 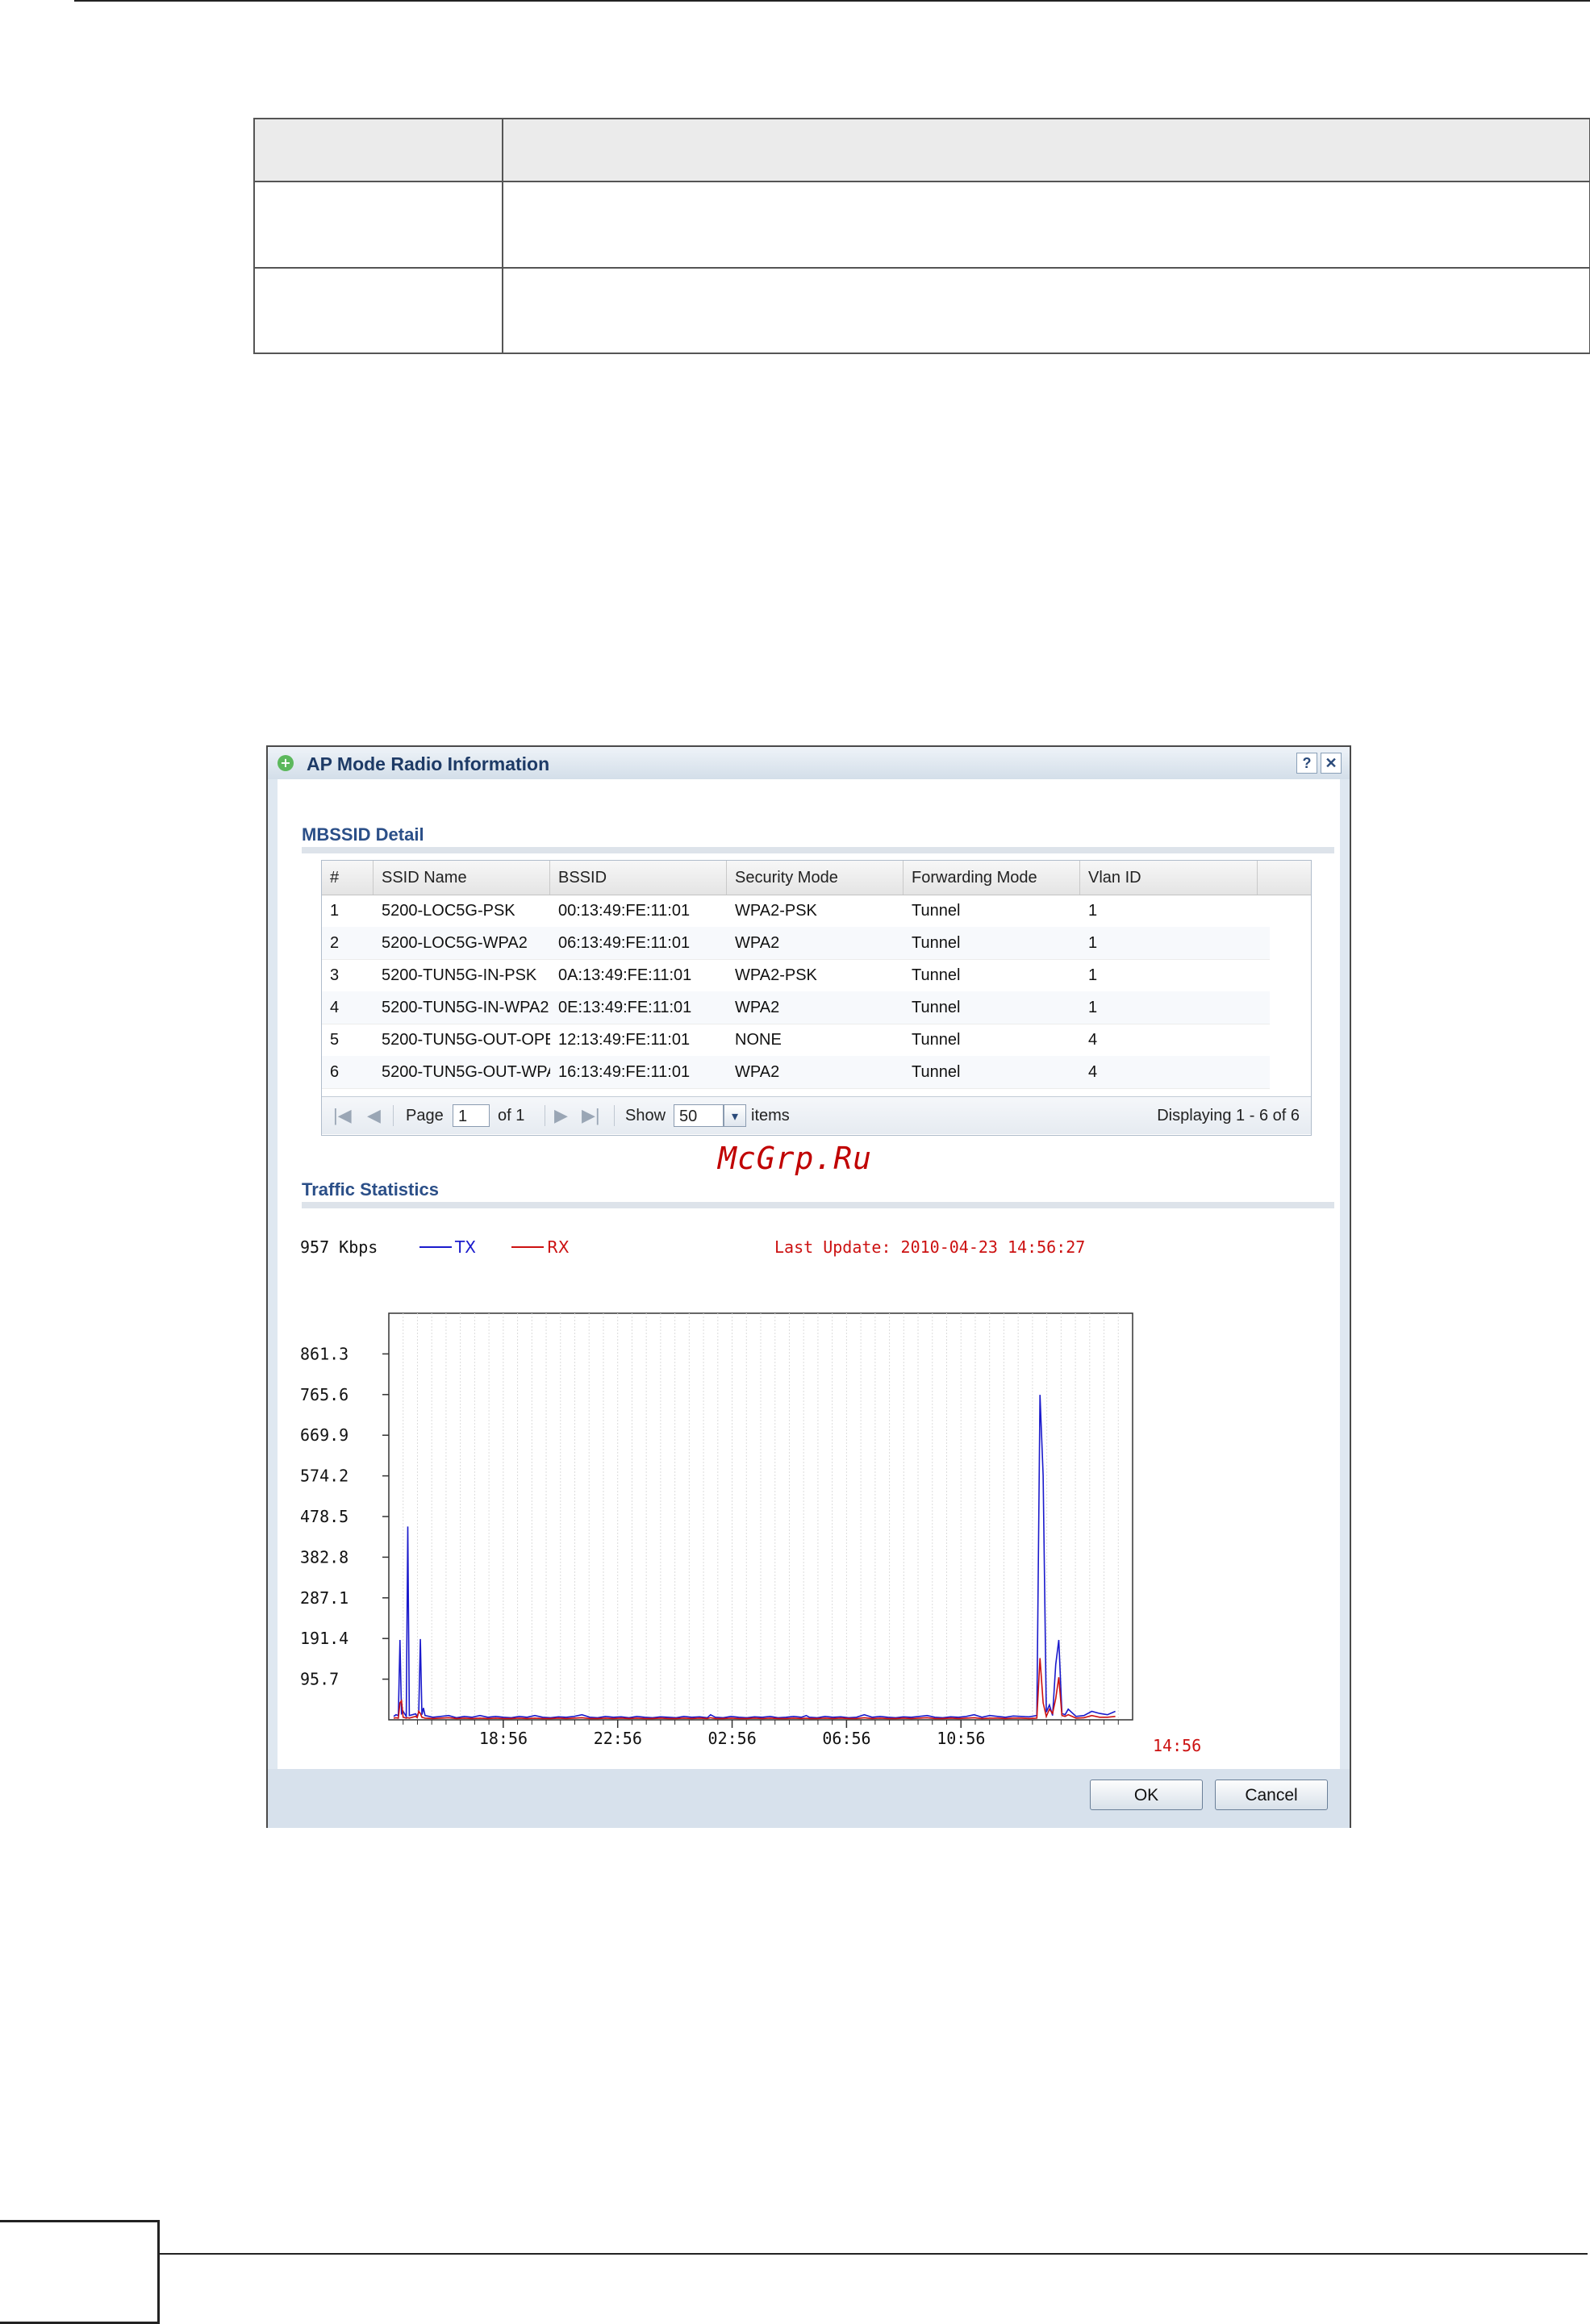 I want to click on reference-table-row, so click(x=922, y=225).